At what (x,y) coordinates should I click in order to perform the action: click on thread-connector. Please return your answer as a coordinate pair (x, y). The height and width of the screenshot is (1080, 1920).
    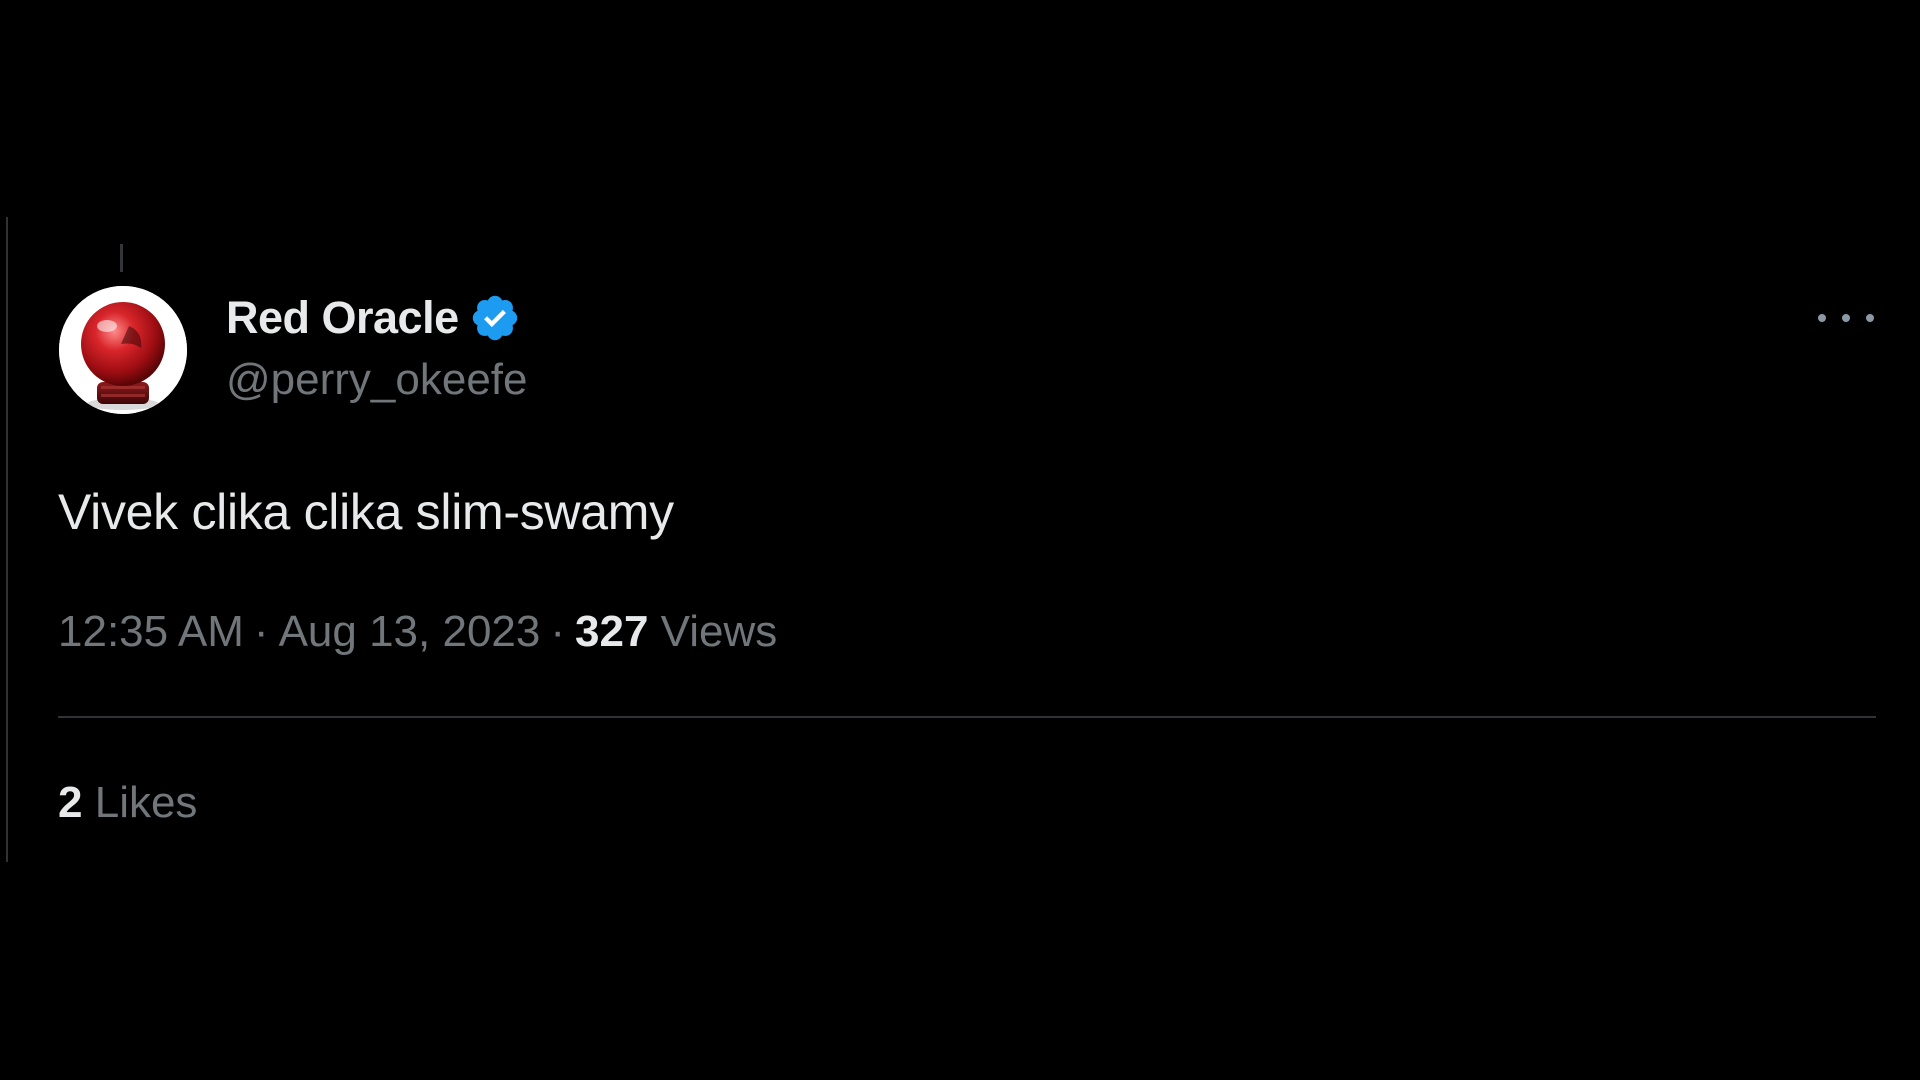
    Looking at the image, I should click on (121, 258).